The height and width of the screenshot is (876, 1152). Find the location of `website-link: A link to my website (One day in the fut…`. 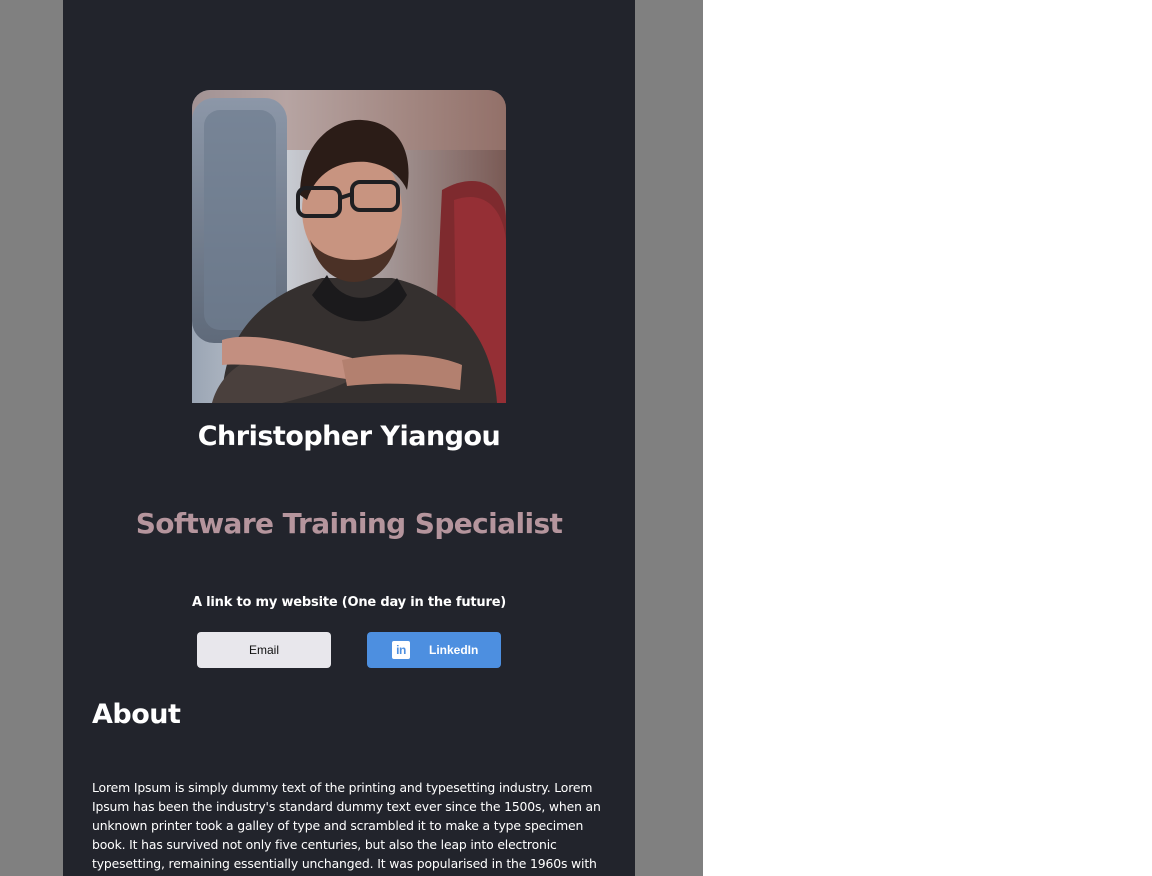

website-link: A link to my website (One day in the fut… is located at coordinates (349, 602).